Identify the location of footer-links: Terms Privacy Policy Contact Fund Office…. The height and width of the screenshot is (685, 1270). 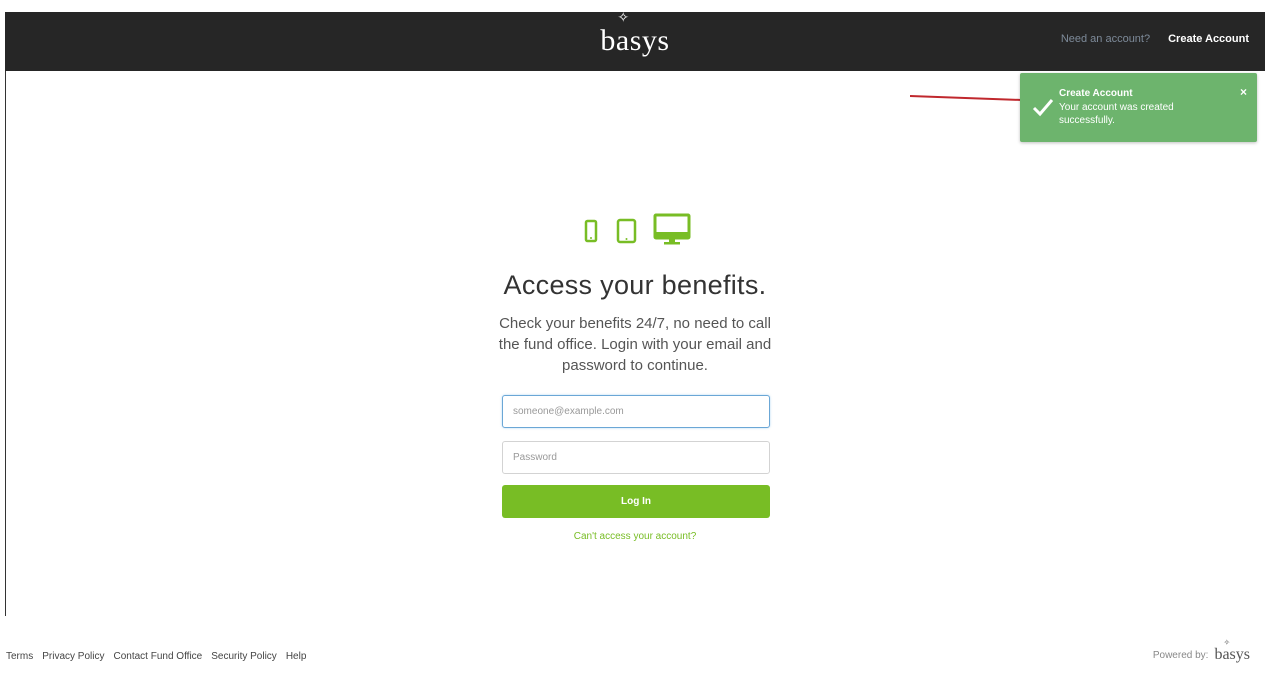
(156, 656).